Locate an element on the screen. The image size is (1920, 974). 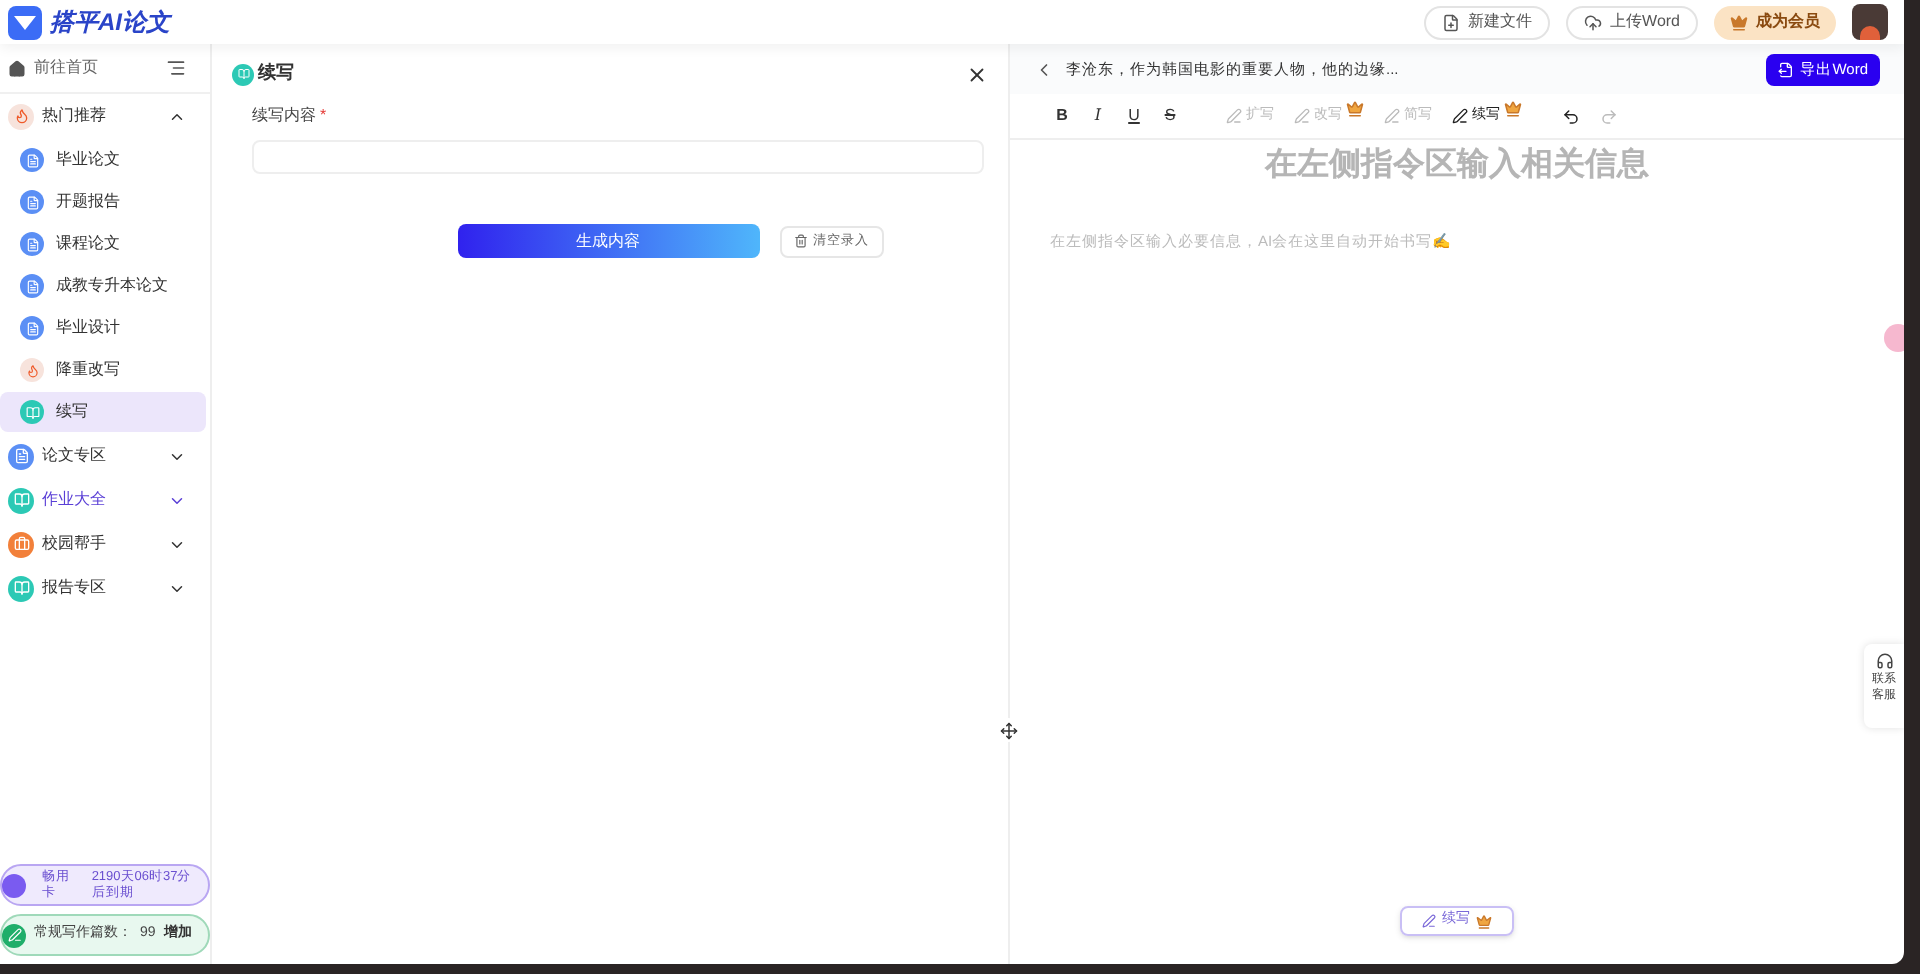
export-icon is located at coordinates (1786, 69).